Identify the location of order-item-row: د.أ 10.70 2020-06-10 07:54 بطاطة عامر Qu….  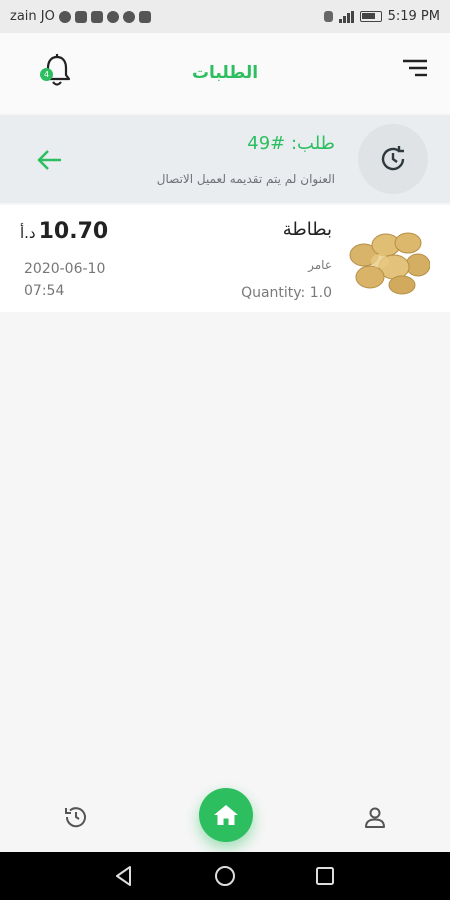
(225, 258).